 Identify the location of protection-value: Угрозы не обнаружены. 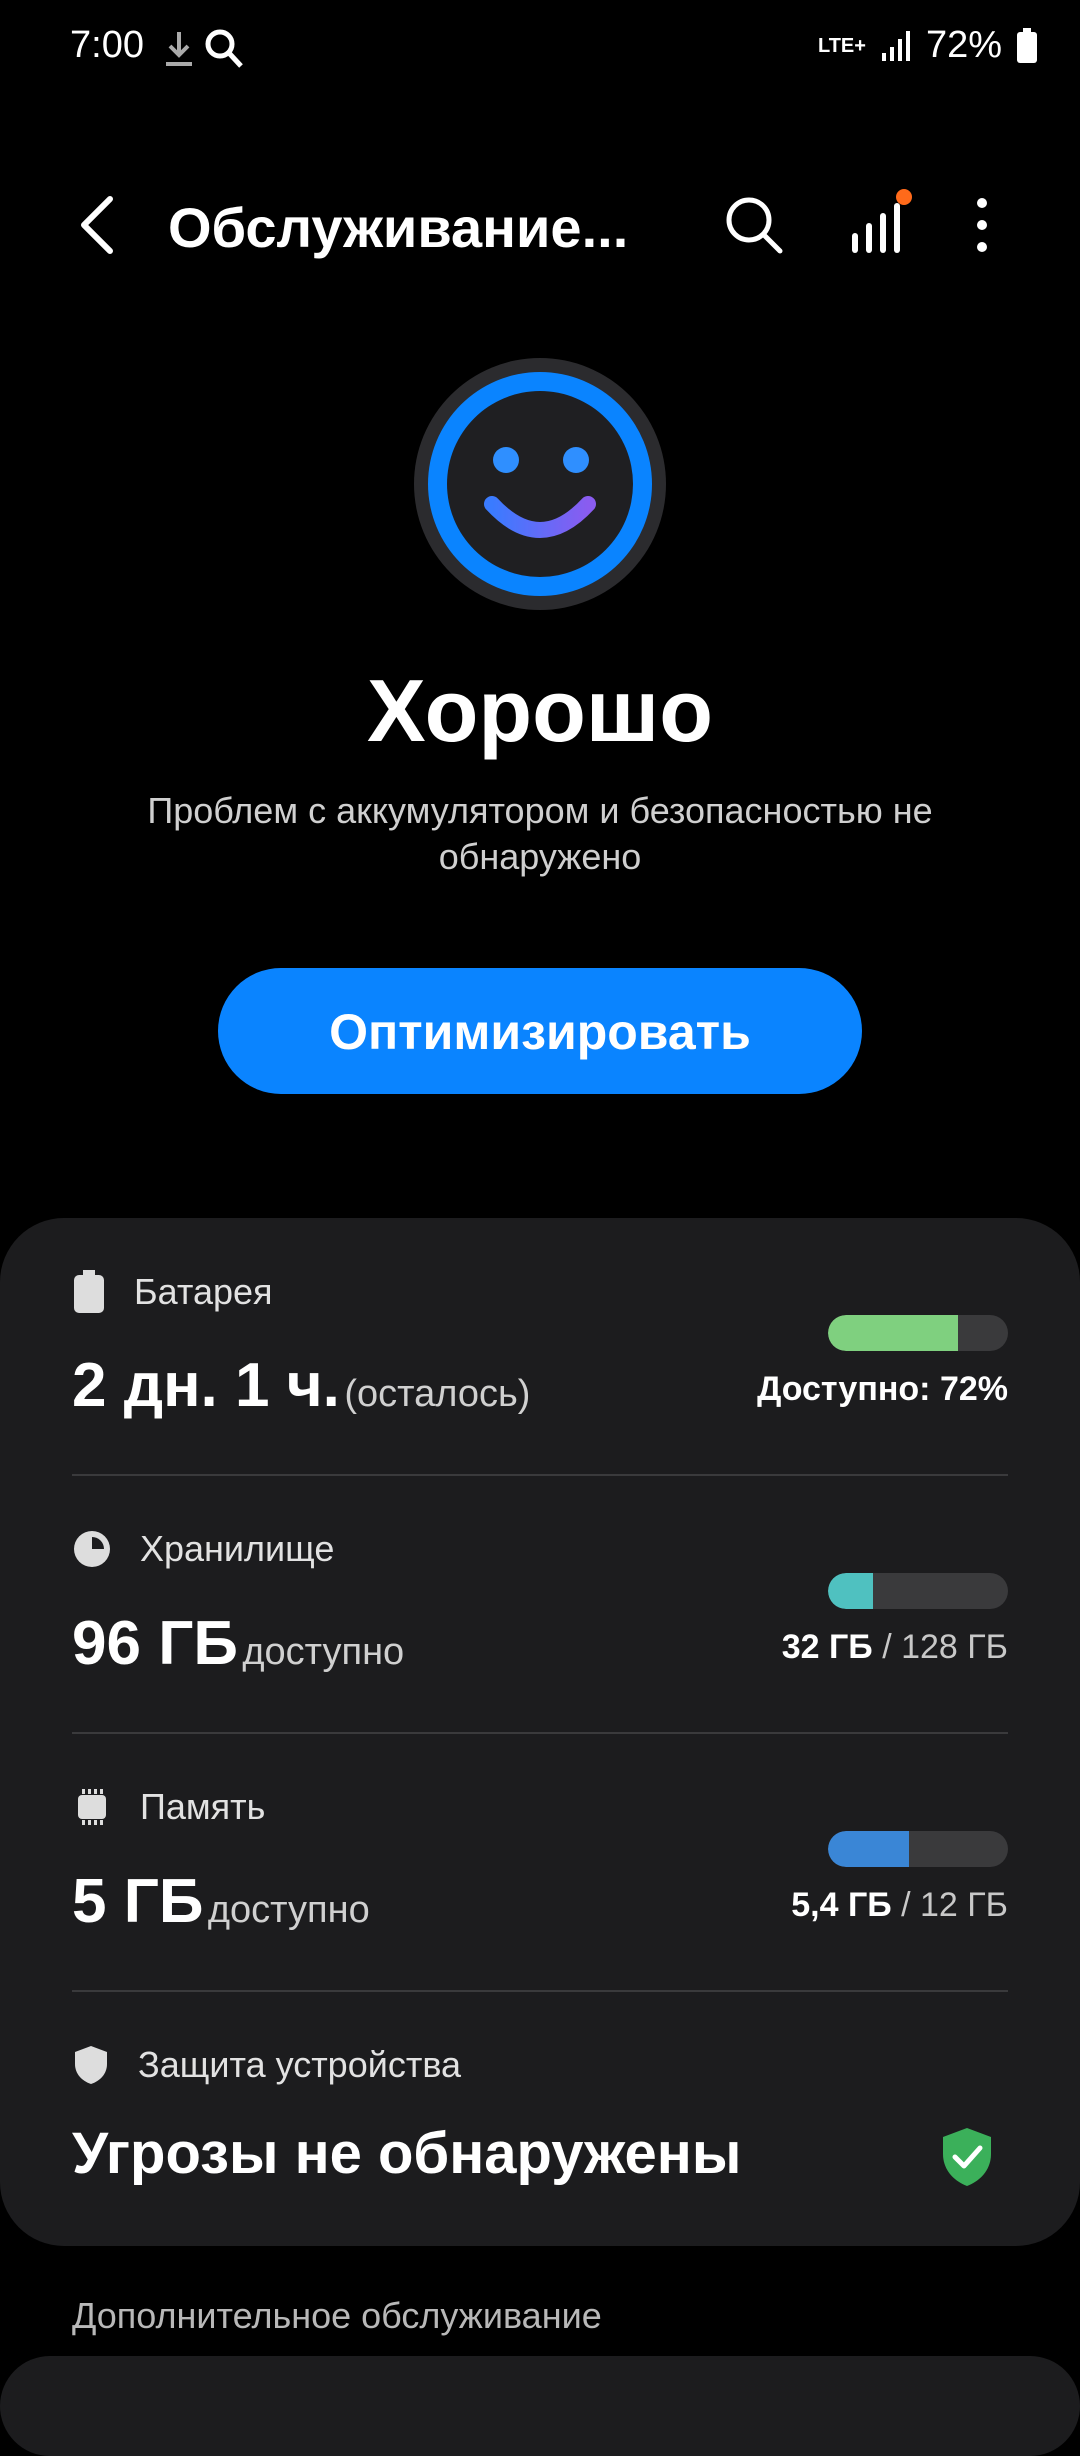
(407, 2153).